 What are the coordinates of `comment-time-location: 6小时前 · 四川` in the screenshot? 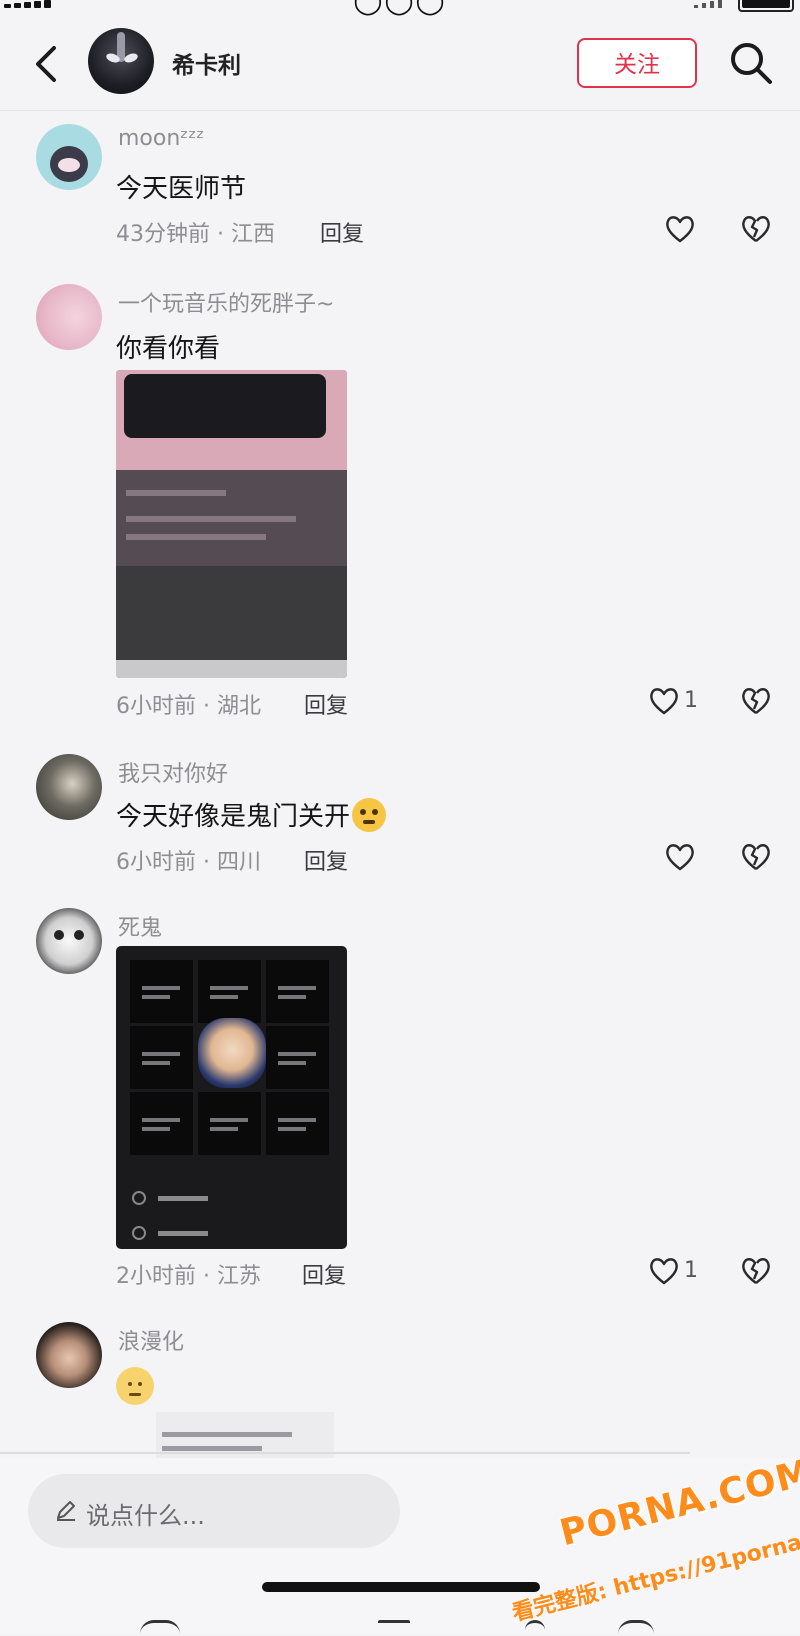 It's located at (188, 862).